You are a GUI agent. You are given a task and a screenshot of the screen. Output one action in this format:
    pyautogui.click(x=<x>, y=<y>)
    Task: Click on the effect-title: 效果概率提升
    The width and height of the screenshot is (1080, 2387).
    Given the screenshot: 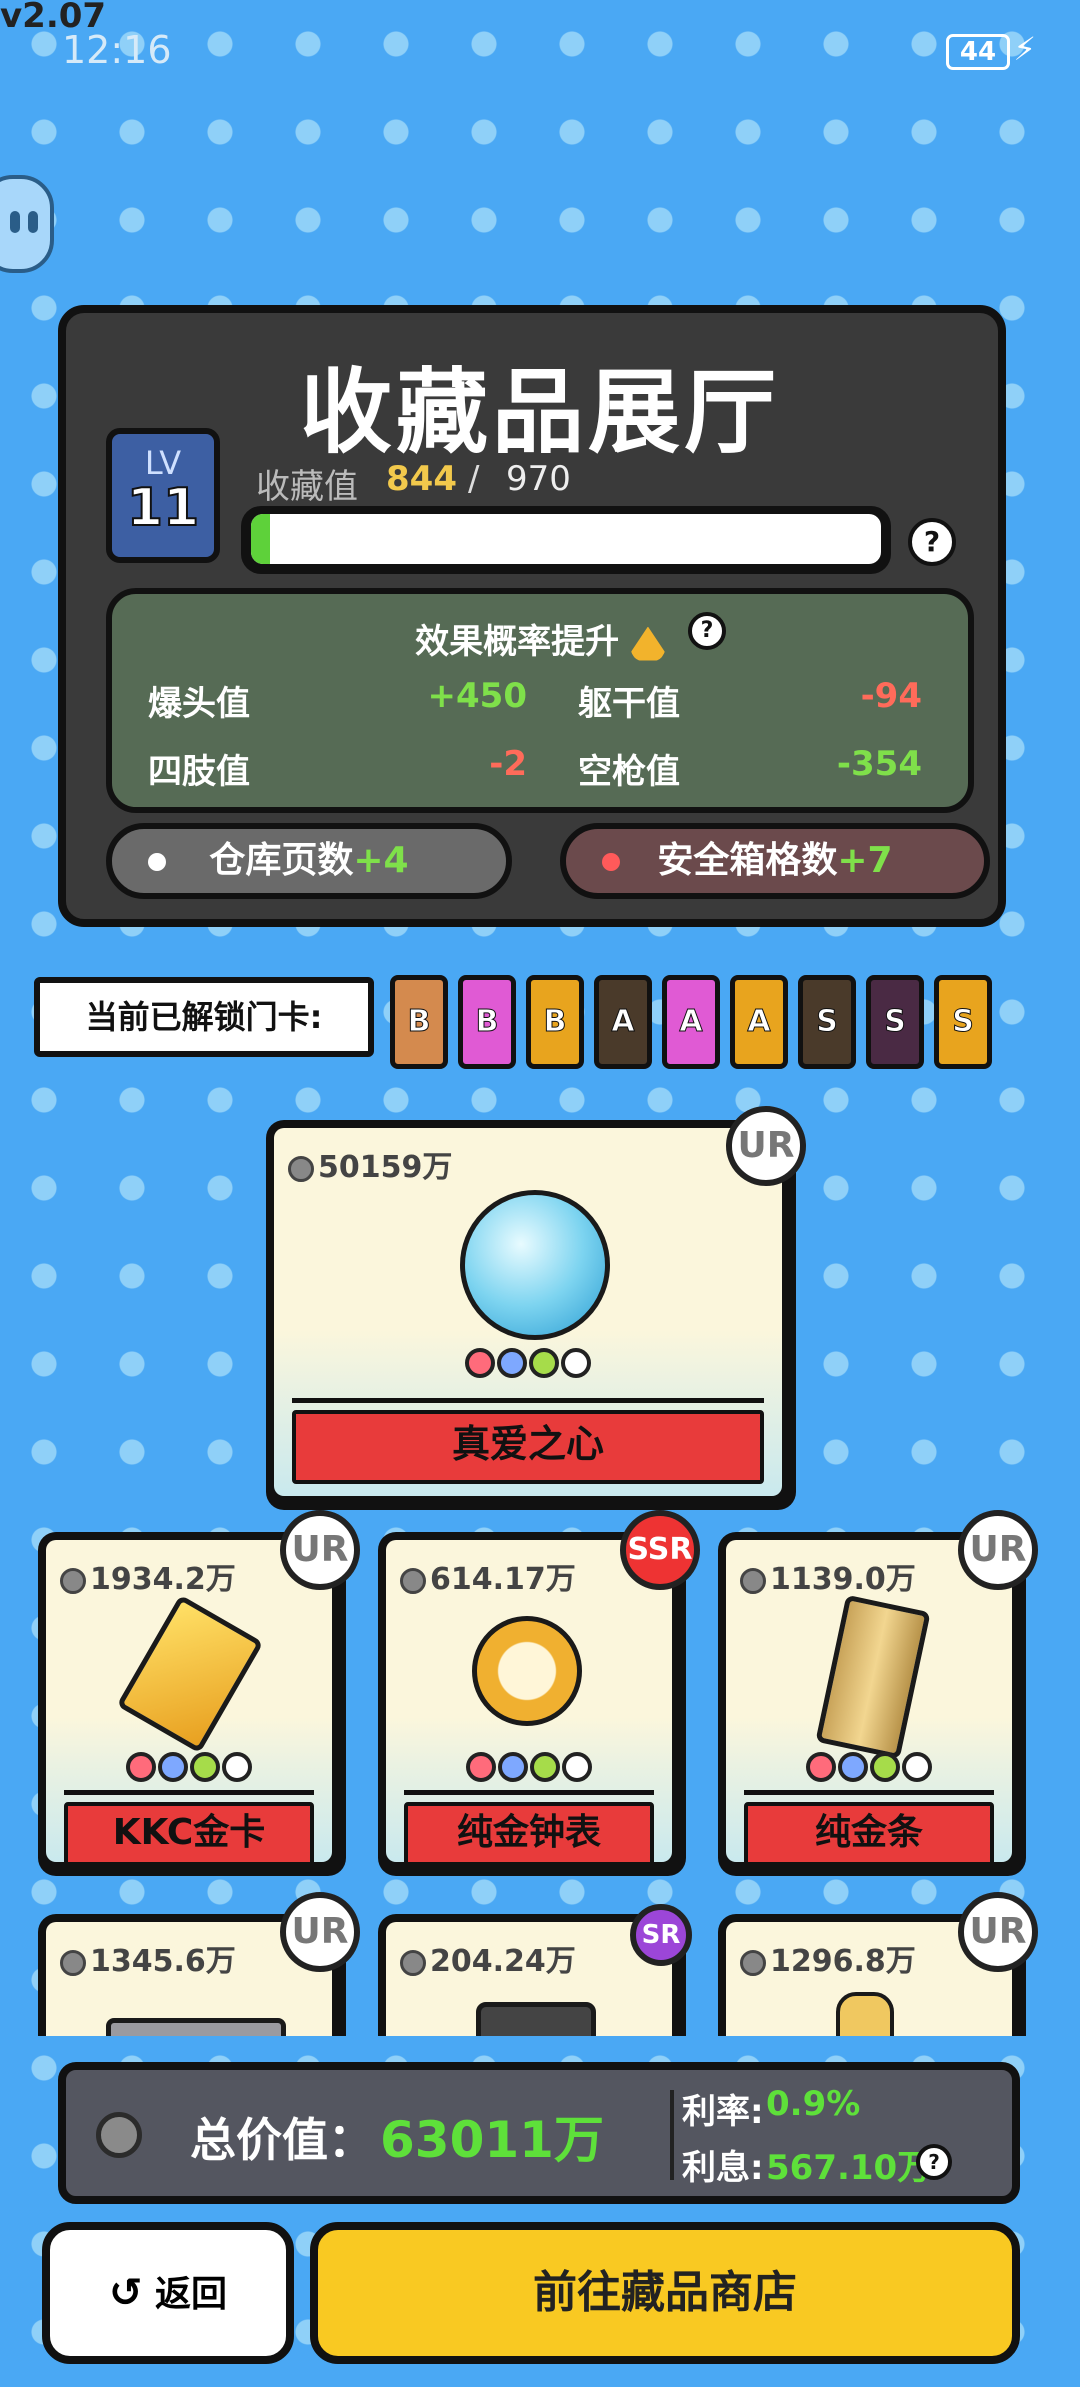 What is the action you would take?
    pyautogui.click(x=540, y=638)
    